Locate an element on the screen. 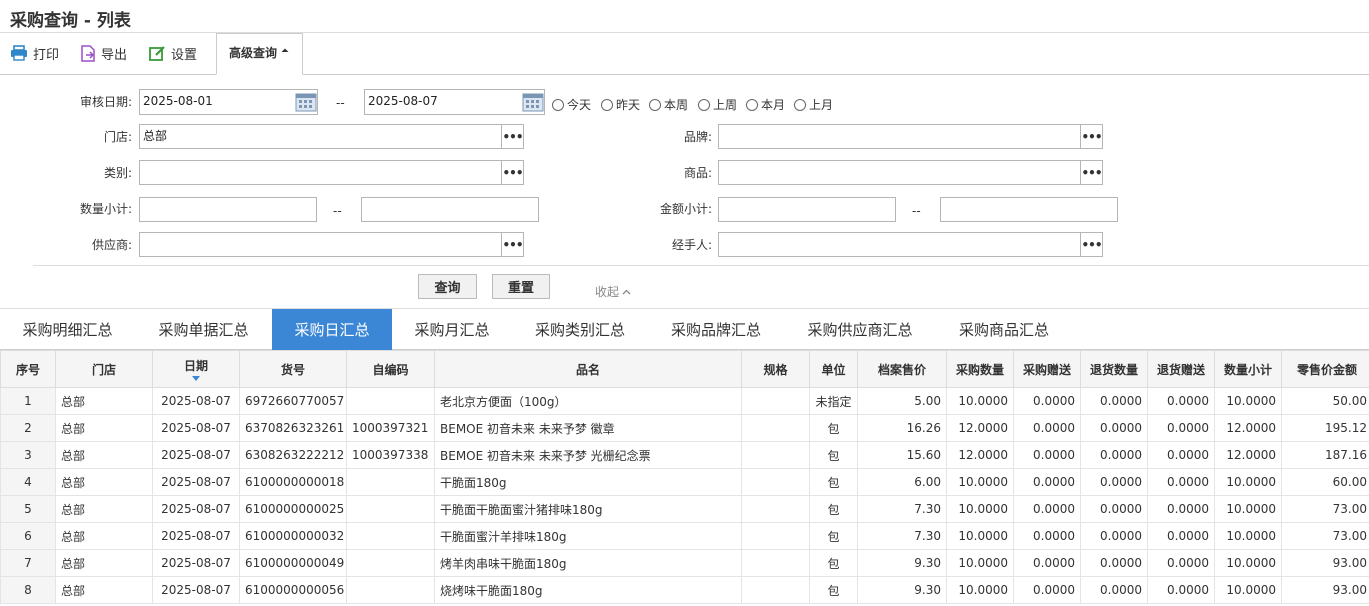 The height and width of the screenshot is (606, 1369). tab-purchase-product: 采购商品汇总 is located at coordinates (1004, 329).